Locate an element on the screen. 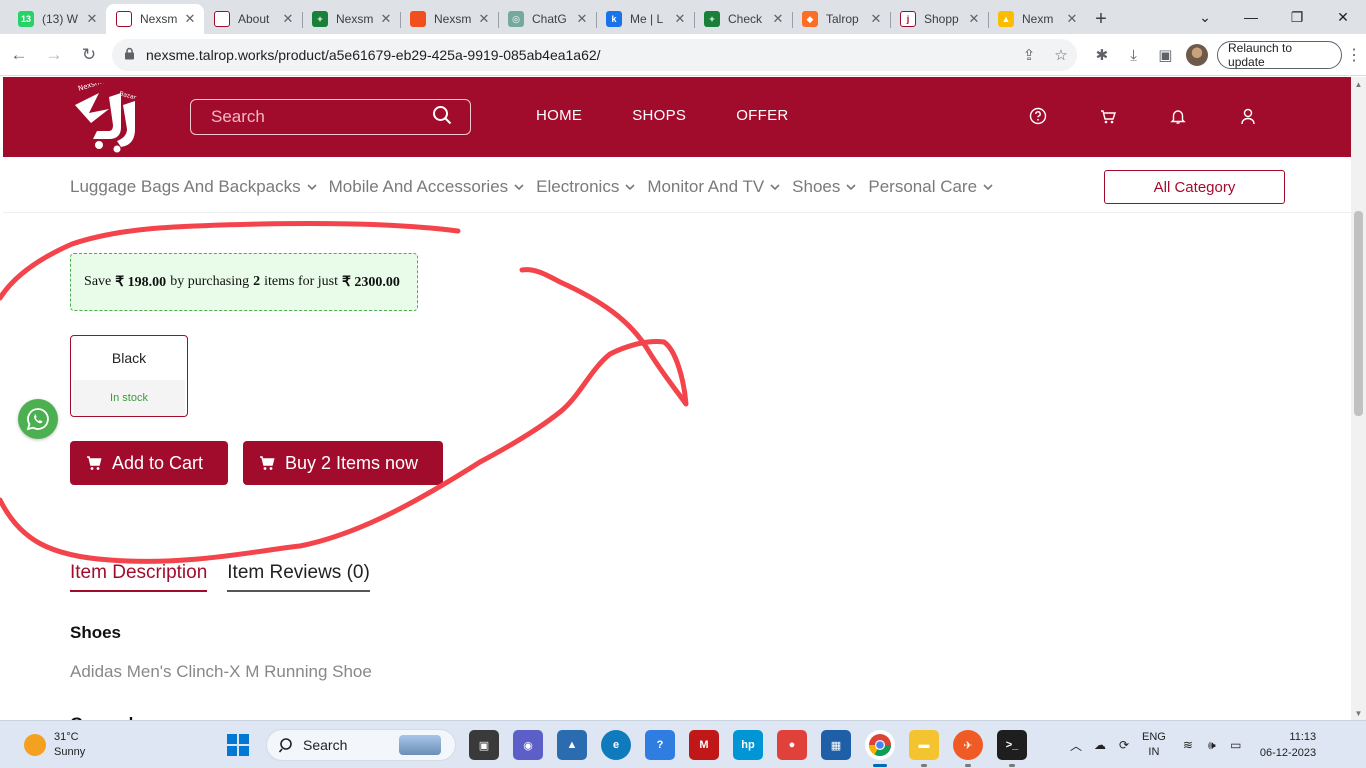 The height and width of the screenshot is (768, 1366). taskbar-search: Search is located at coordinates (361, 745).